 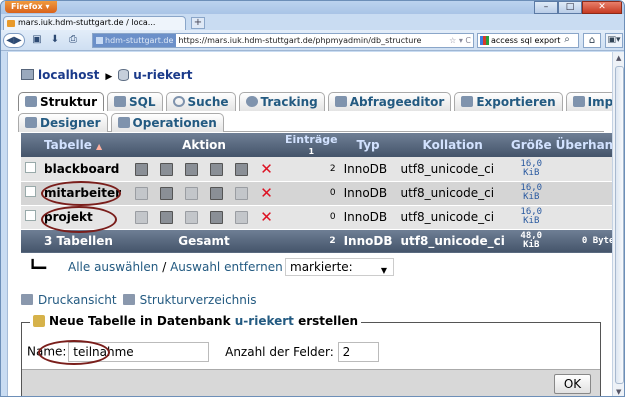 I want to click on bookmark-star-icon: ☆ ▾ C, so click(x=460, y=40).